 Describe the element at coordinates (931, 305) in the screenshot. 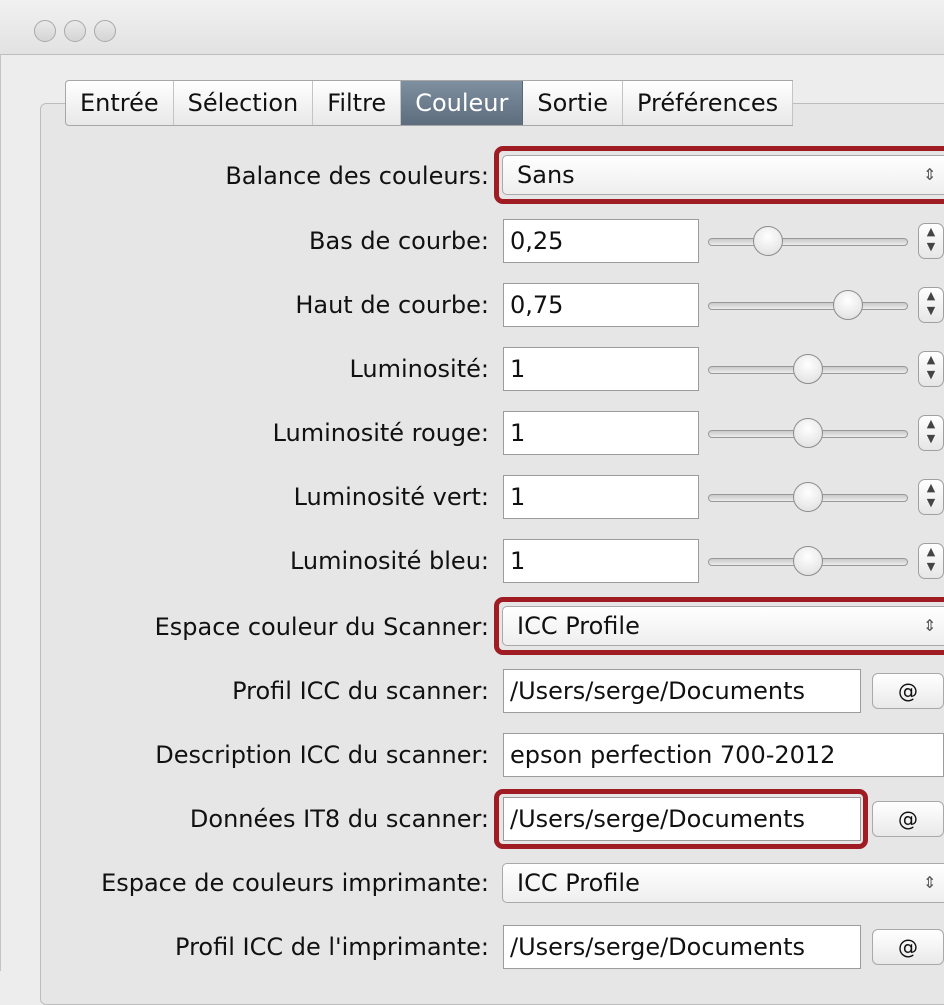

I see `curve-high-stepper: ▲ ▼` at that location.